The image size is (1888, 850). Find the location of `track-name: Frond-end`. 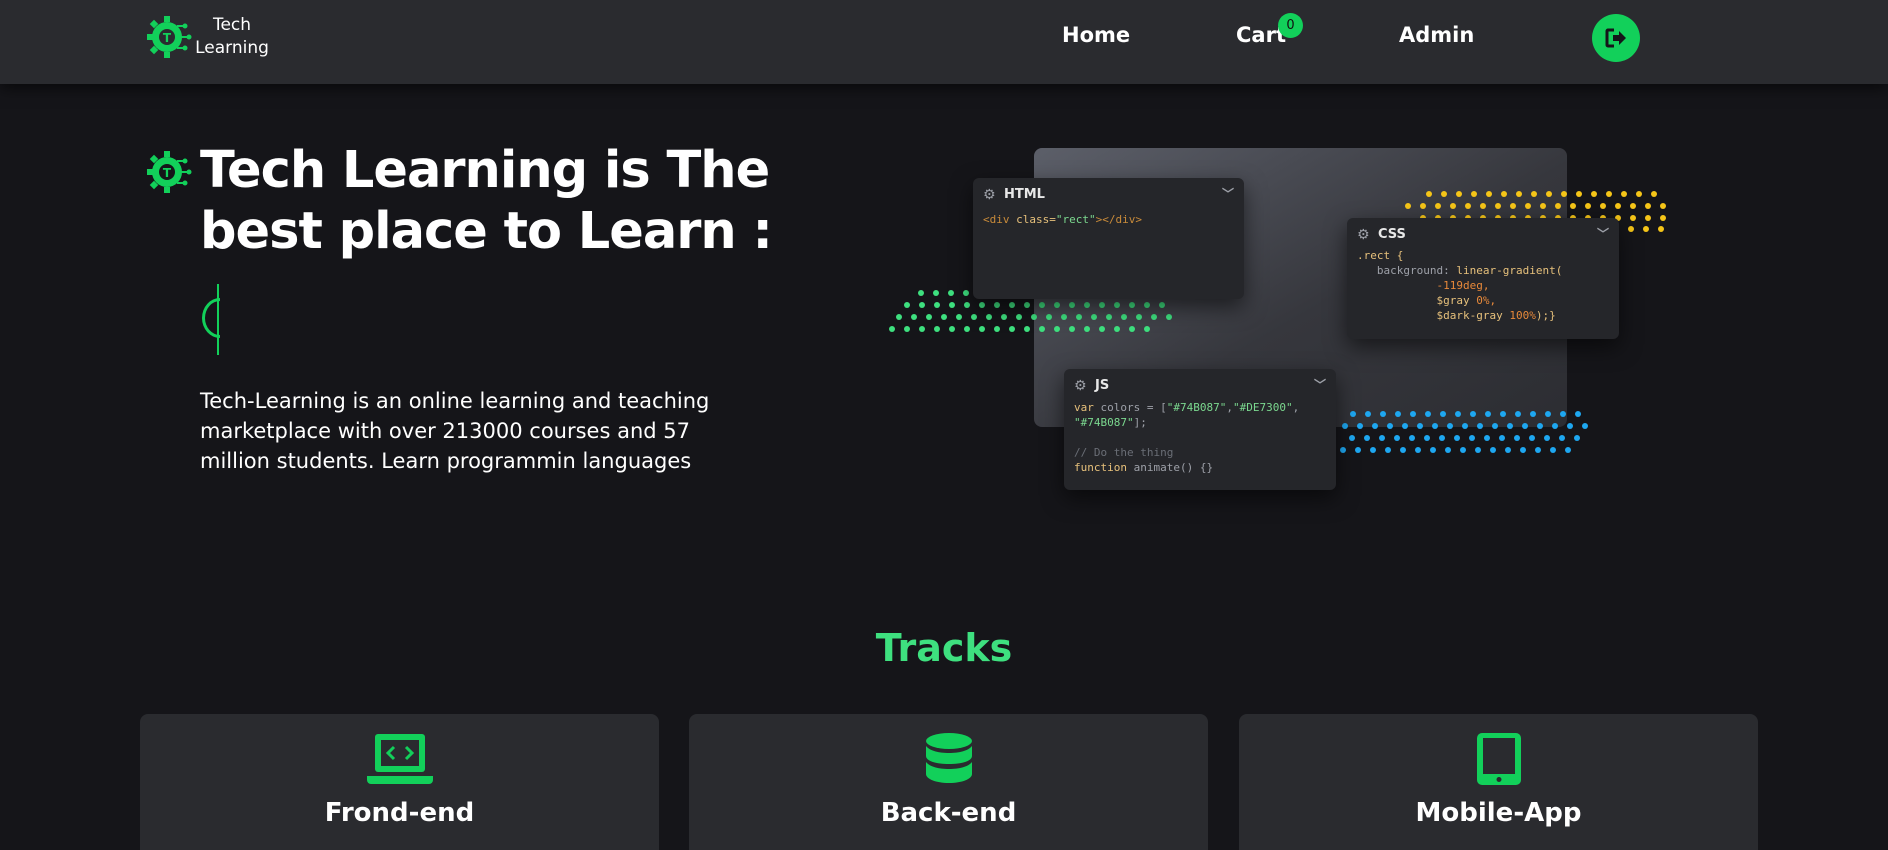

track-name: Frond-end is located at coordinates (399, 813).